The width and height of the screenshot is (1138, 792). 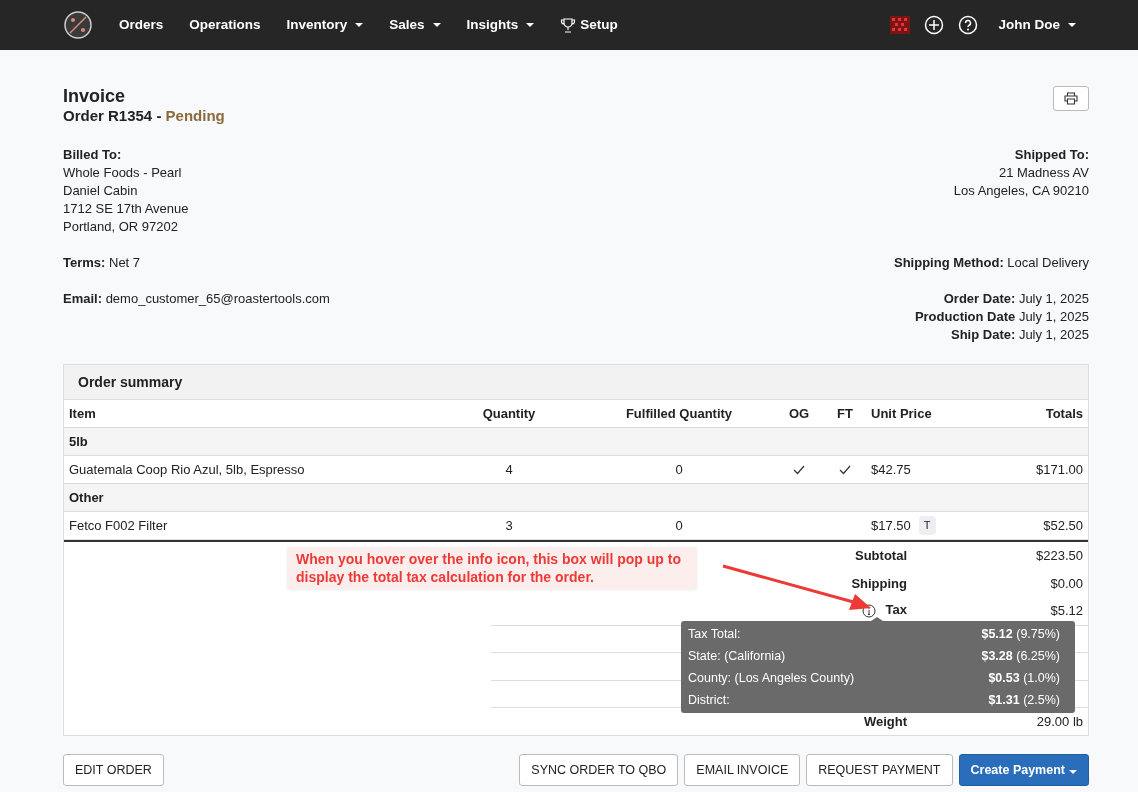 What do you see at coordinates (884, 611) in the screenshot?
I see `total-label: Tax` at bounding box center [884, 611].